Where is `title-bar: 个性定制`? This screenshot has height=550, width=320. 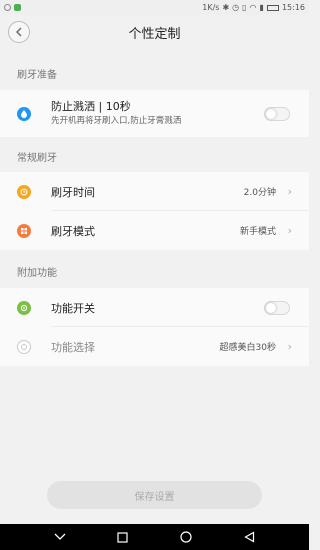
title-bar: 个性定制 is located at coordinates (154, 32).